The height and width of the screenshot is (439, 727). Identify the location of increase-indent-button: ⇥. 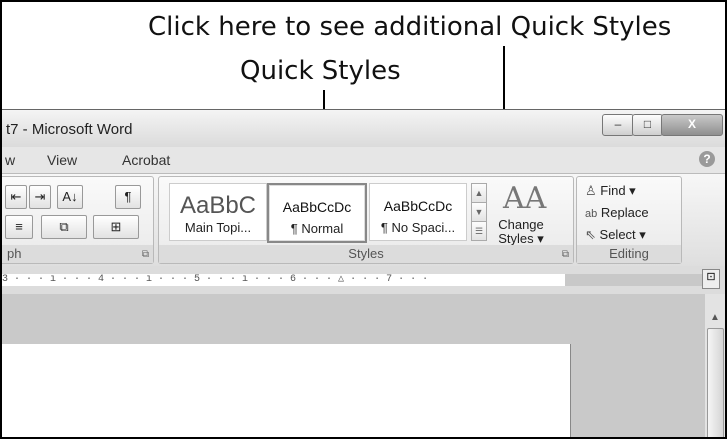
(40, 197).